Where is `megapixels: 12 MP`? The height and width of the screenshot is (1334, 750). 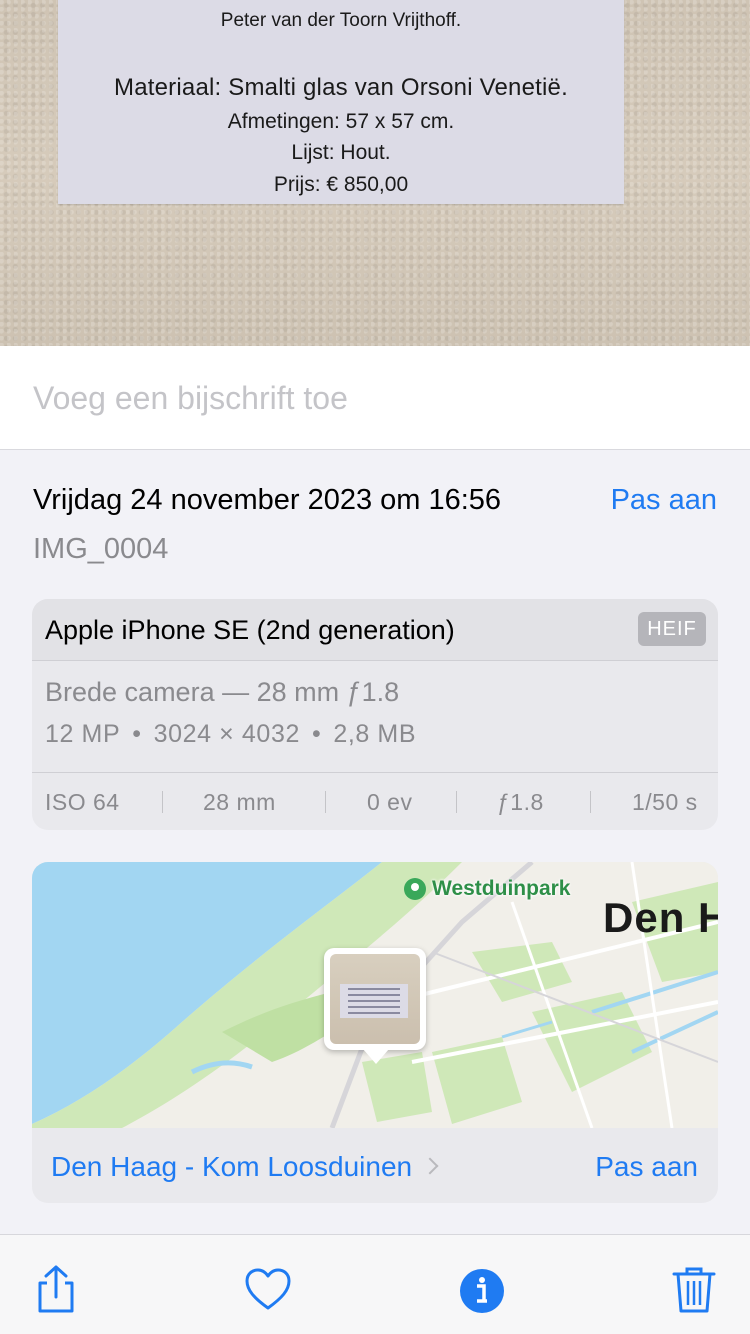
megapixels: 12 MP is located at coordinates (83, 734).